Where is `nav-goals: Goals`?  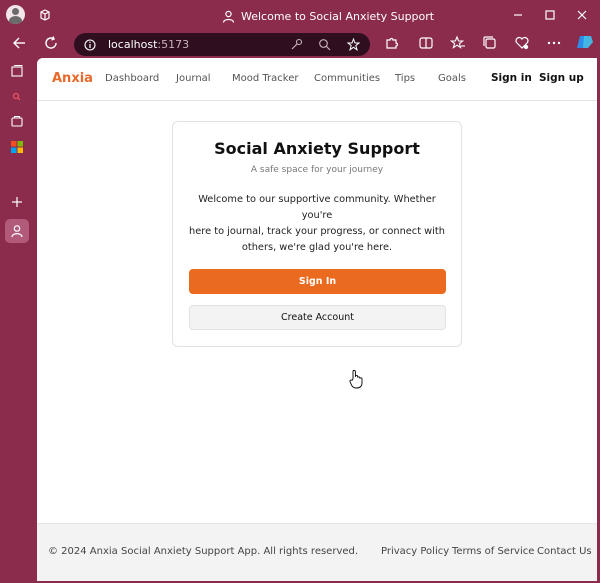 nav-goals: Goals is located at coordinates (452, 78).